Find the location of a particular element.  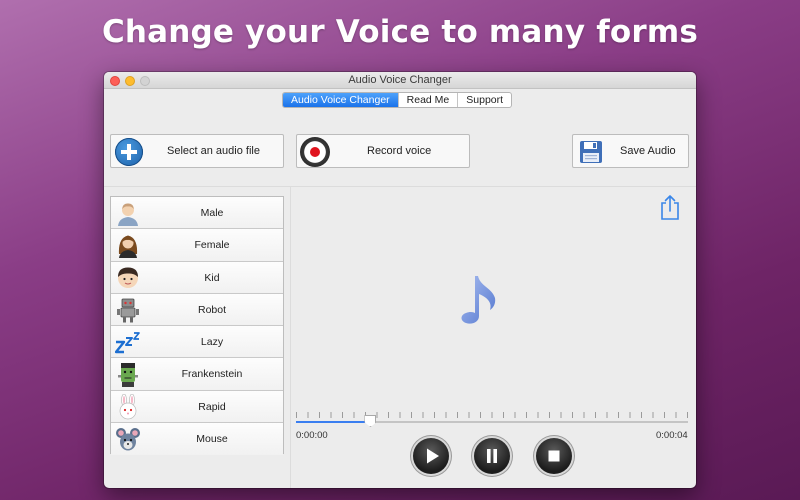

effect-lazy: Lazy is located at coordinates (197, 342).